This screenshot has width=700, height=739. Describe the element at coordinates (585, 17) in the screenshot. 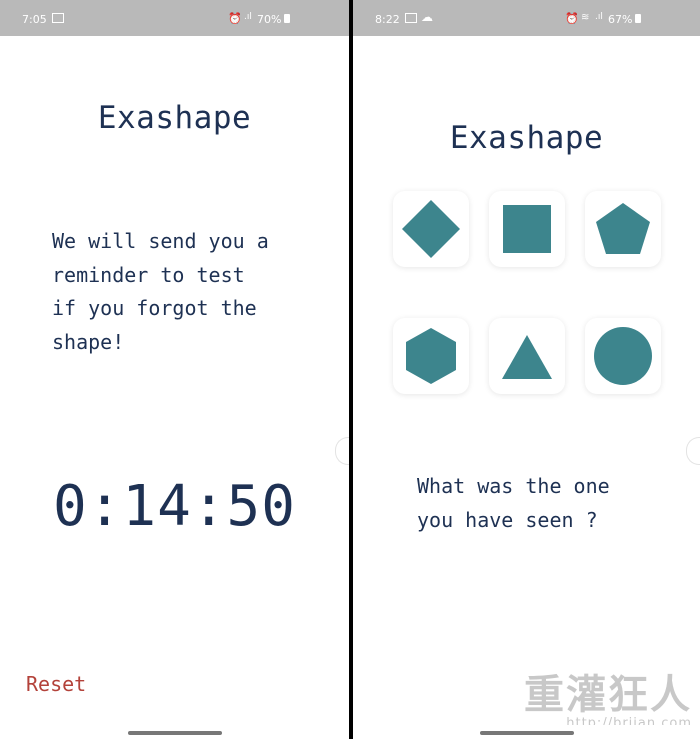

I see `wifi-icon: ≋` at that location.